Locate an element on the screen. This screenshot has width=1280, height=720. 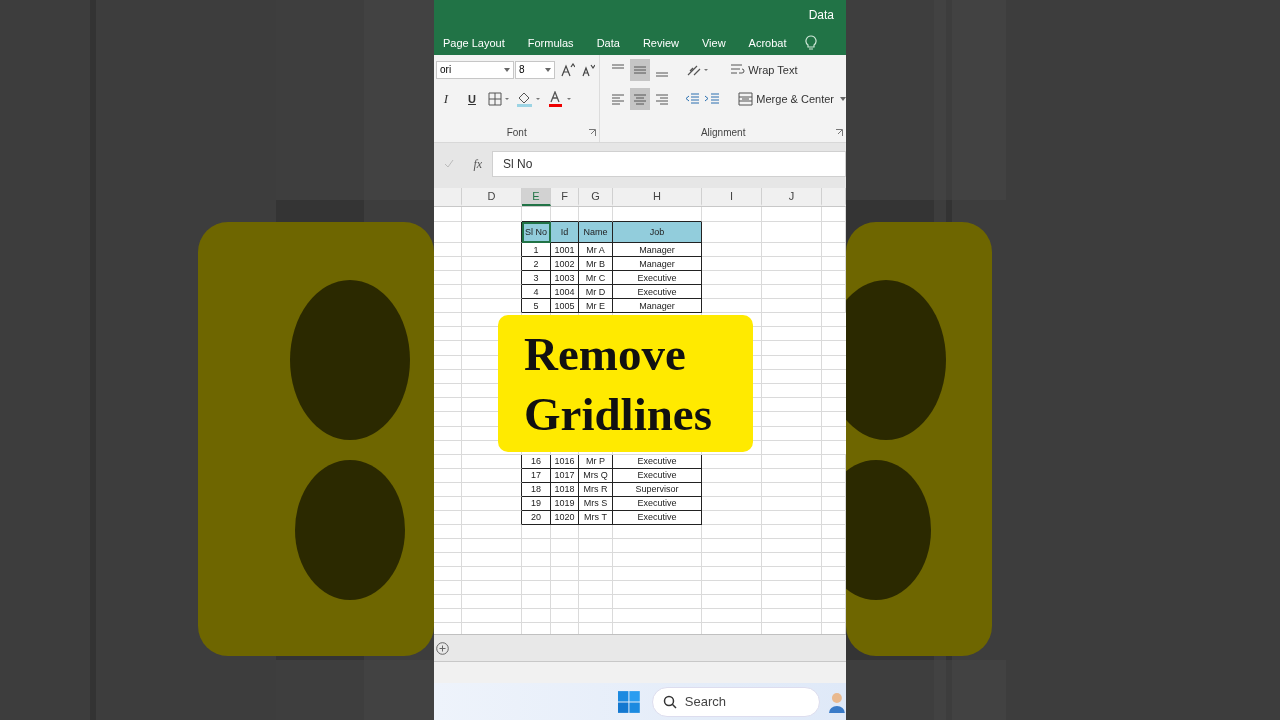
table-cell: 17 is located at coordinates (536, 475).